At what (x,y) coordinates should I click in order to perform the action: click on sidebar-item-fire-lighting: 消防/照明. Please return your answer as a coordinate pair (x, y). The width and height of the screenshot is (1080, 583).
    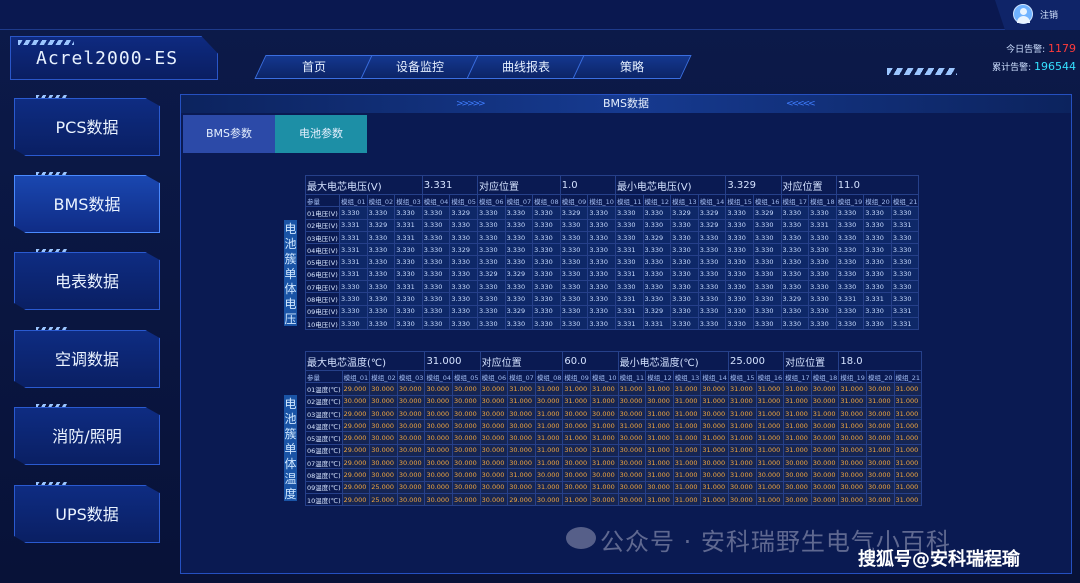
    Looking at the image, I should click on (87, 436).